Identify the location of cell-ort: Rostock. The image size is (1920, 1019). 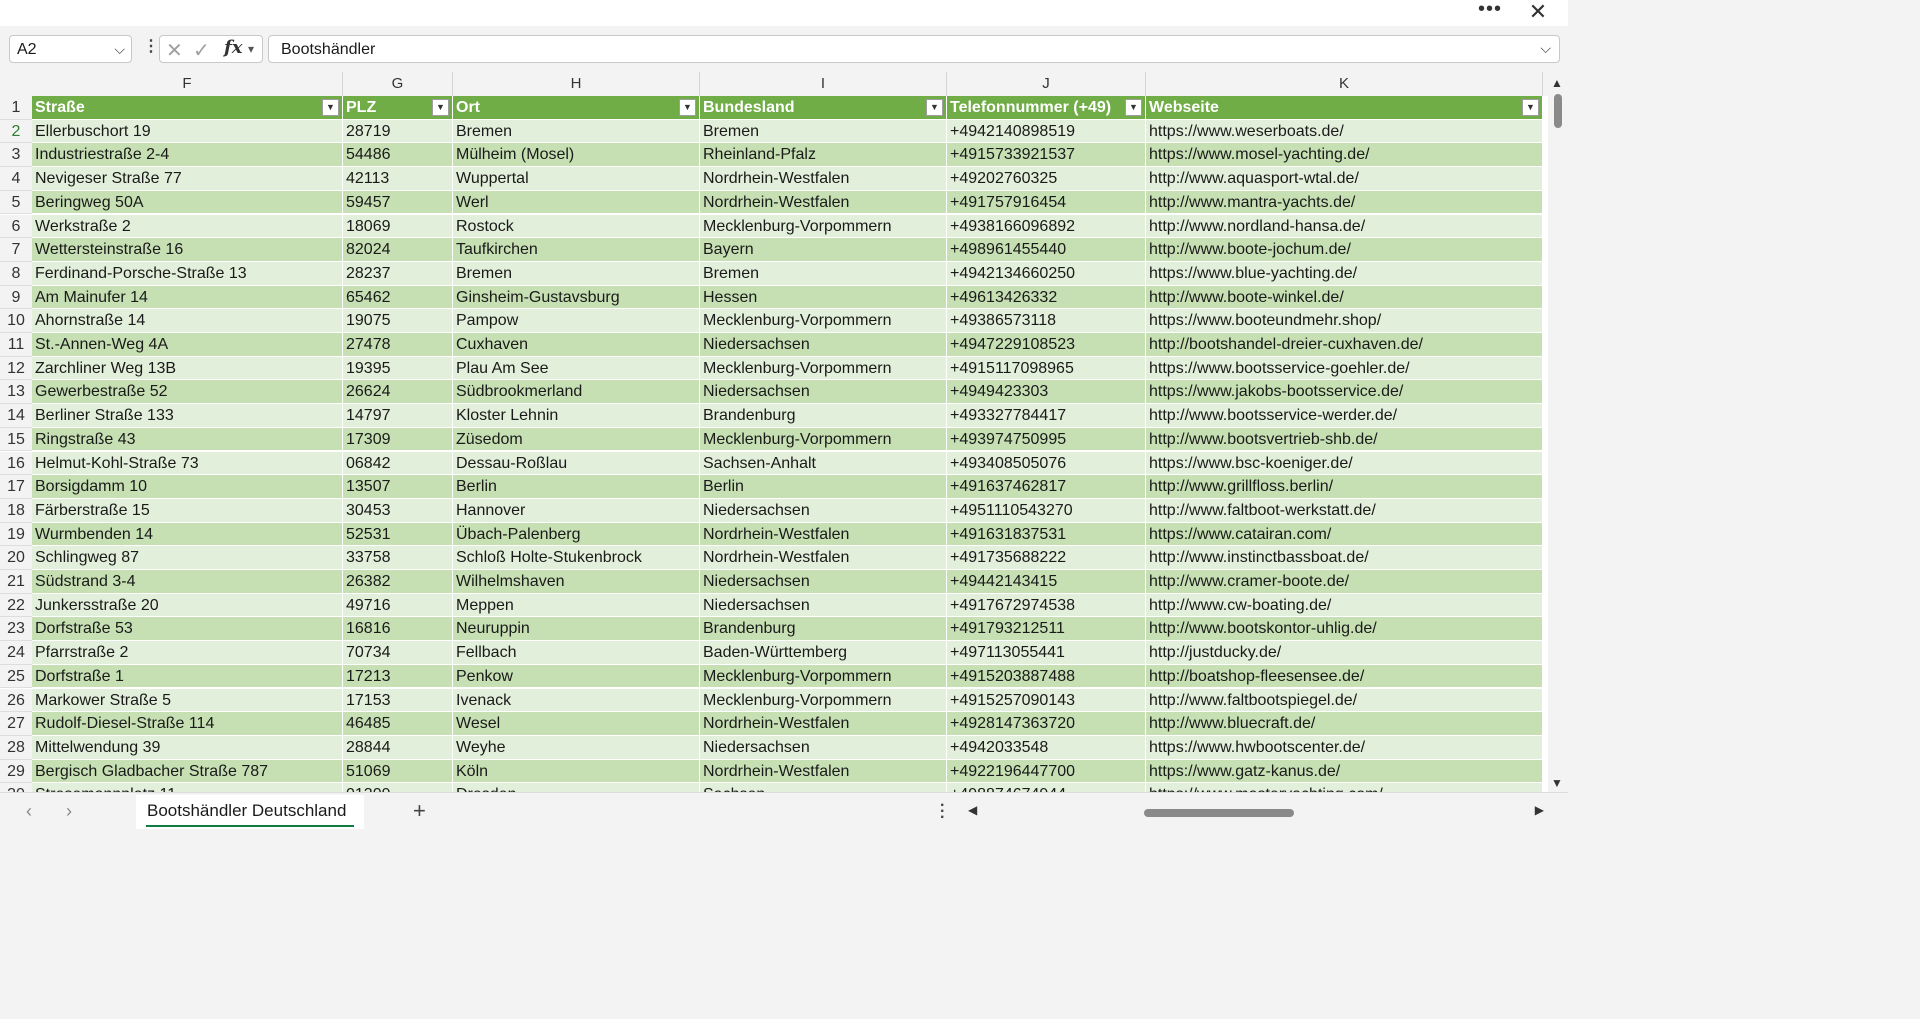
(576, 226).